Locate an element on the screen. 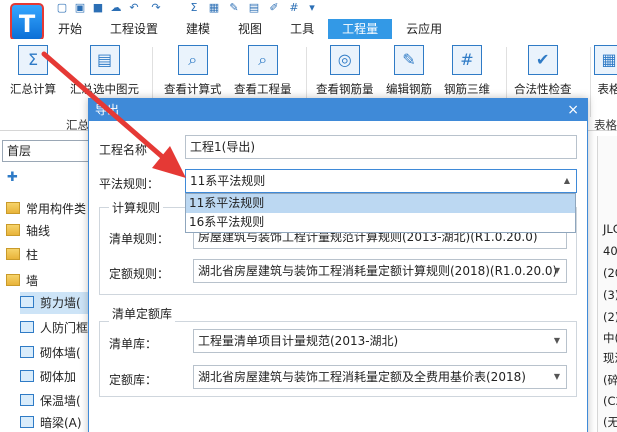 The height and width of the screenshot is (432, 617). tree-item-insulation-wall: 保温墙( is located at coordinates (50, 401).